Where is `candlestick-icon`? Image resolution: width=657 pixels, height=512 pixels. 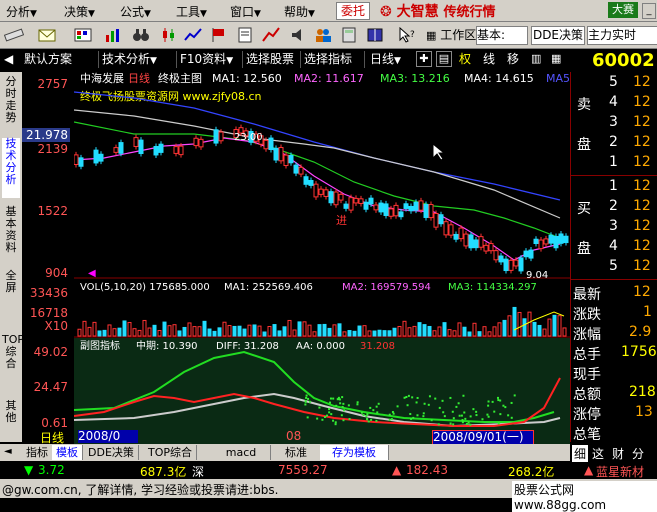 candlestick-icon is located at coordinates (169, 35).